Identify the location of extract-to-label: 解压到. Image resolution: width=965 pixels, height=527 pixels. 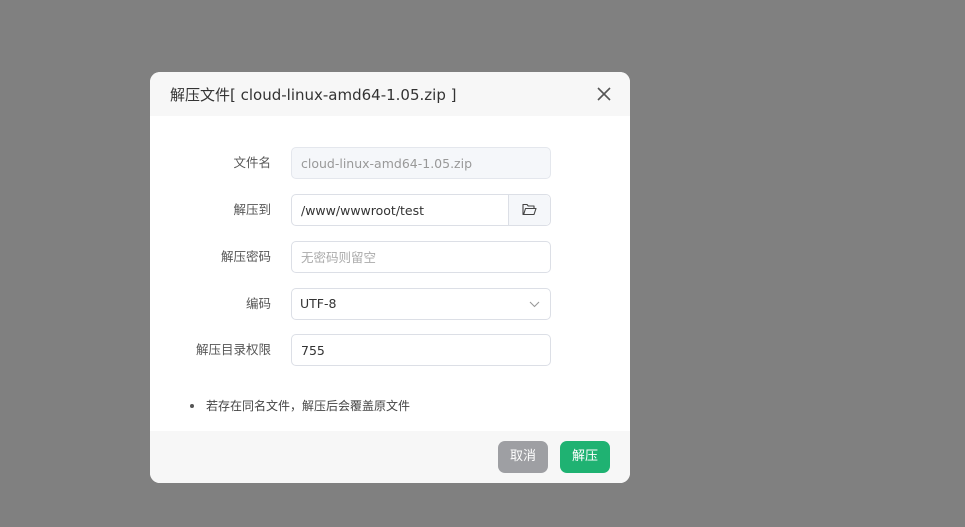
(252, 209).